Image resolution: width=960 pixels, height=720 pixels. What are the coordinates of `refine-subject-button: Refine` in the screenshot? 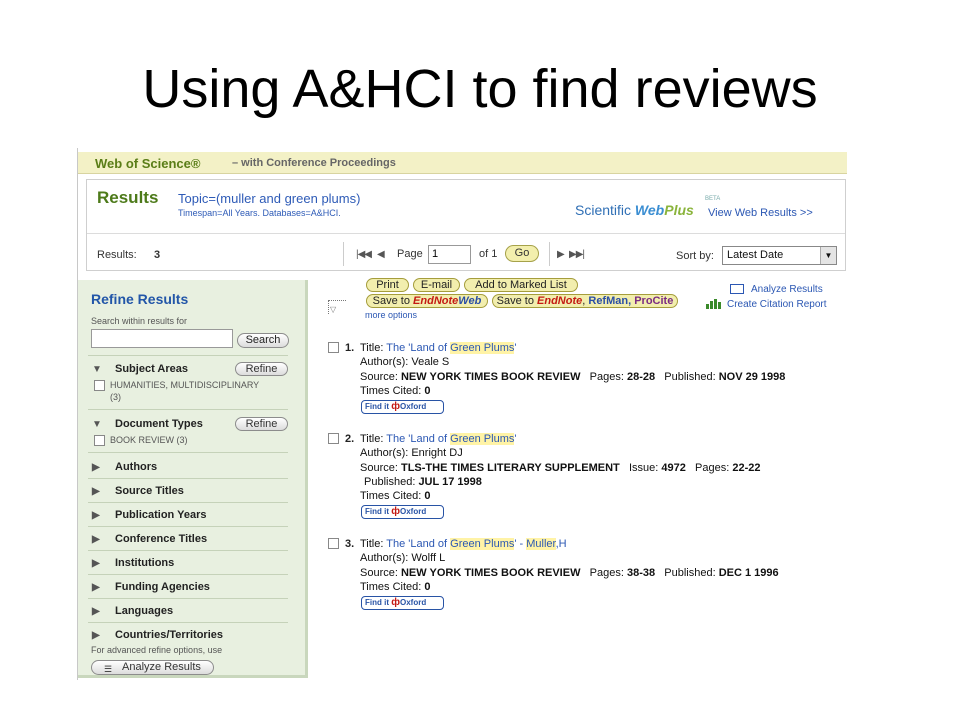 It's located at (261, 369).